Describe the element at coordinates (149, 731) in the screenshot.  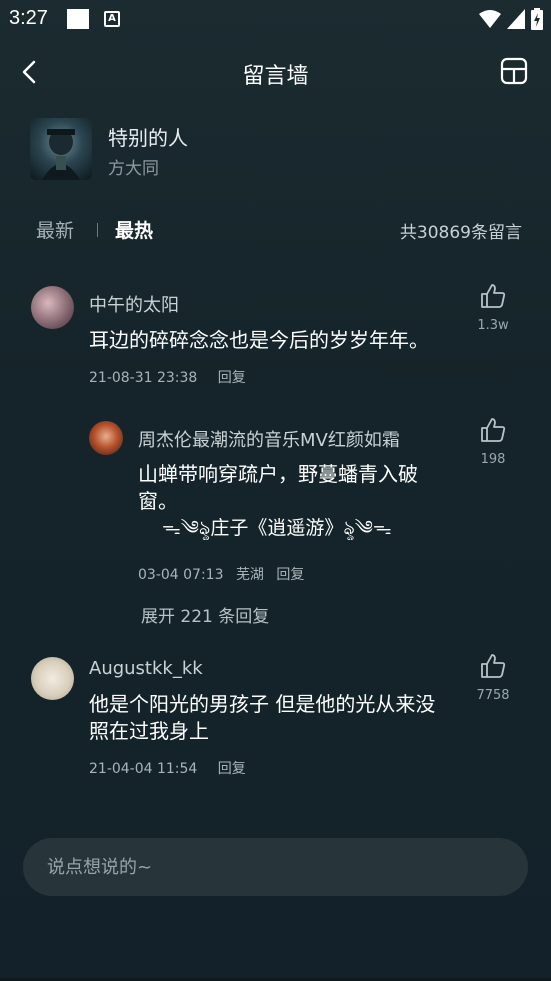
I see `comment-text-line: 照在过我身上` at that location.